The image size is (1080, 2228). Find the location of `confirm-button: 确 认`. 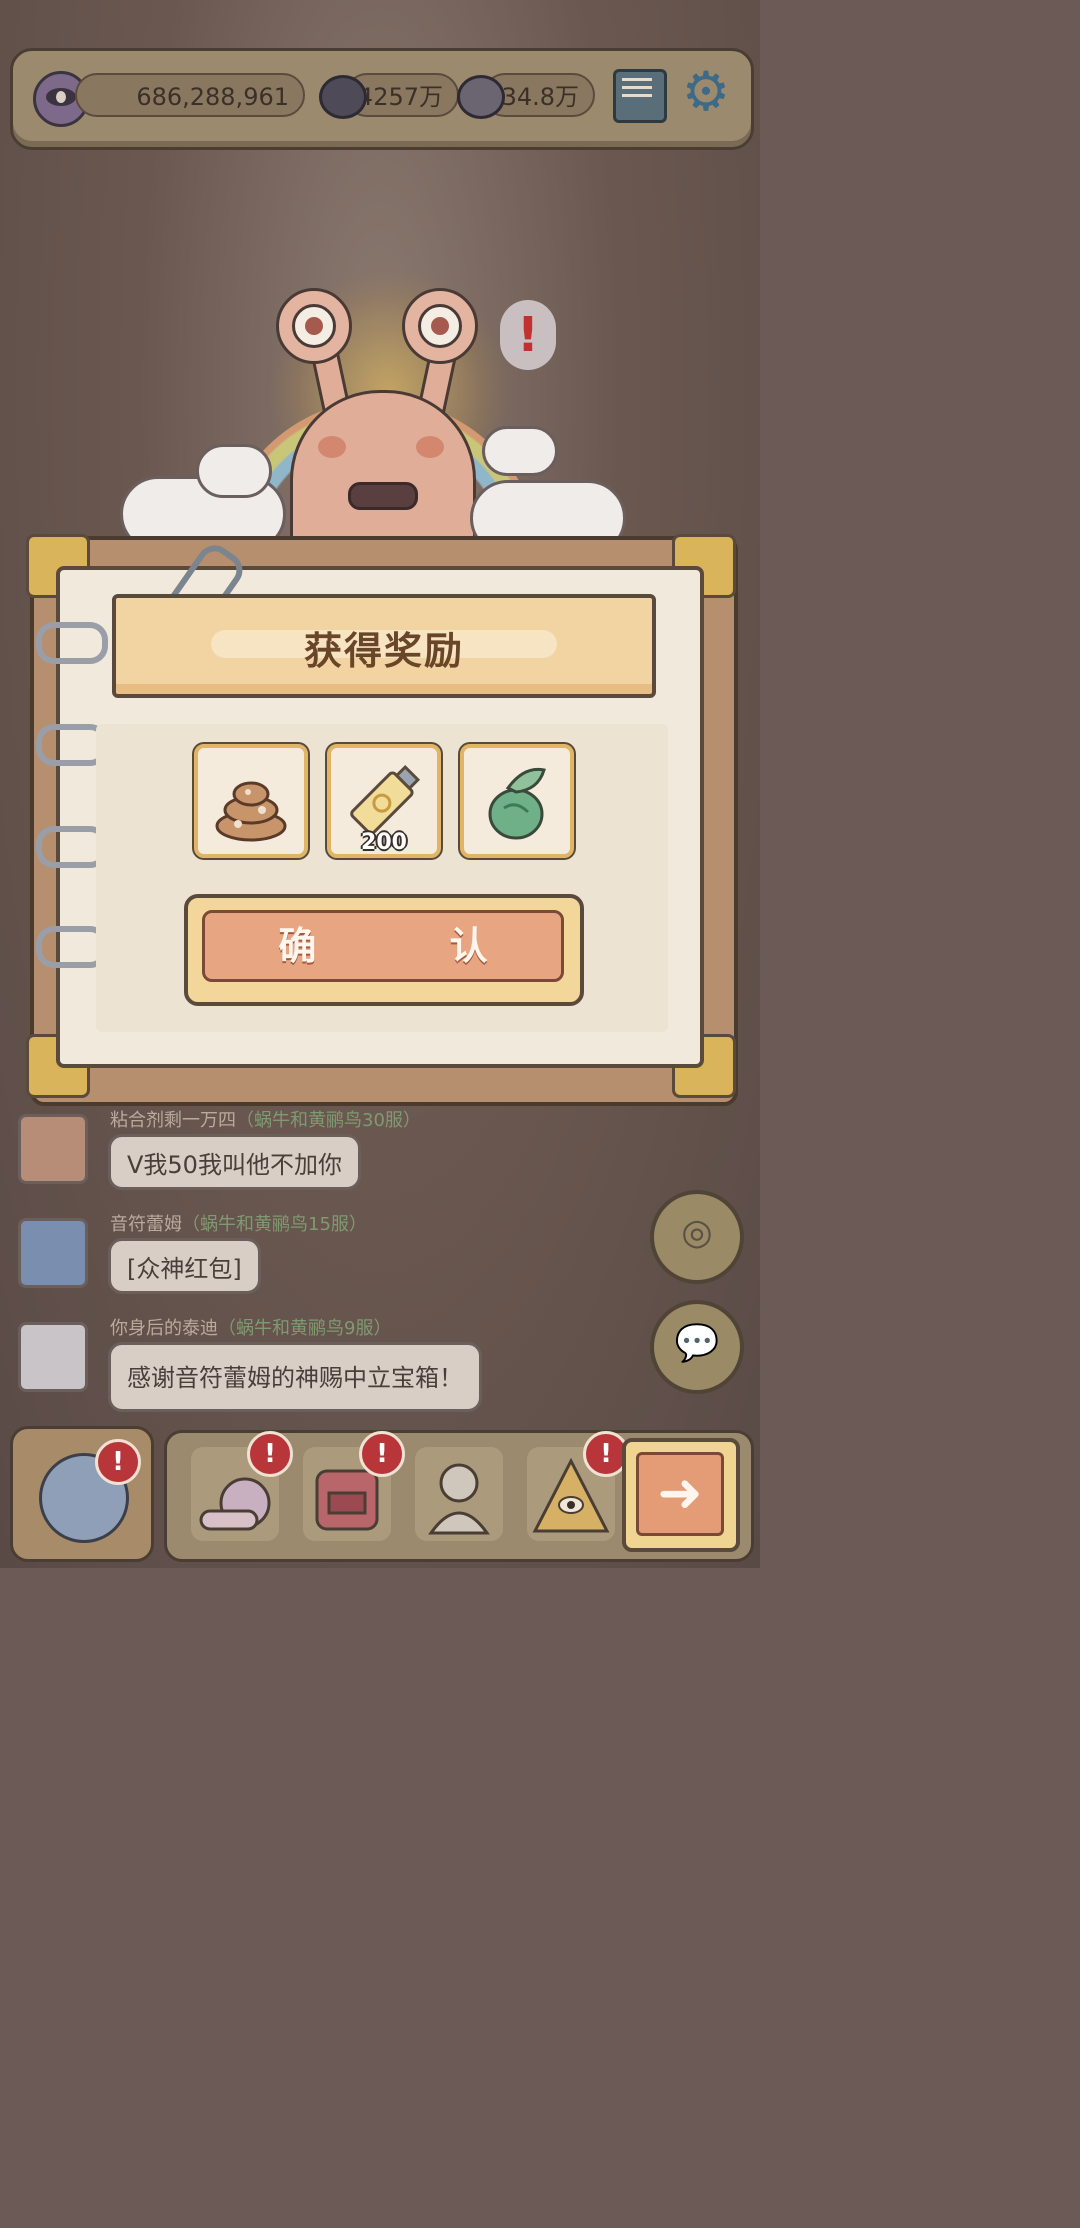

confirm-button: 确 认 is located at coordinates (383, 946).